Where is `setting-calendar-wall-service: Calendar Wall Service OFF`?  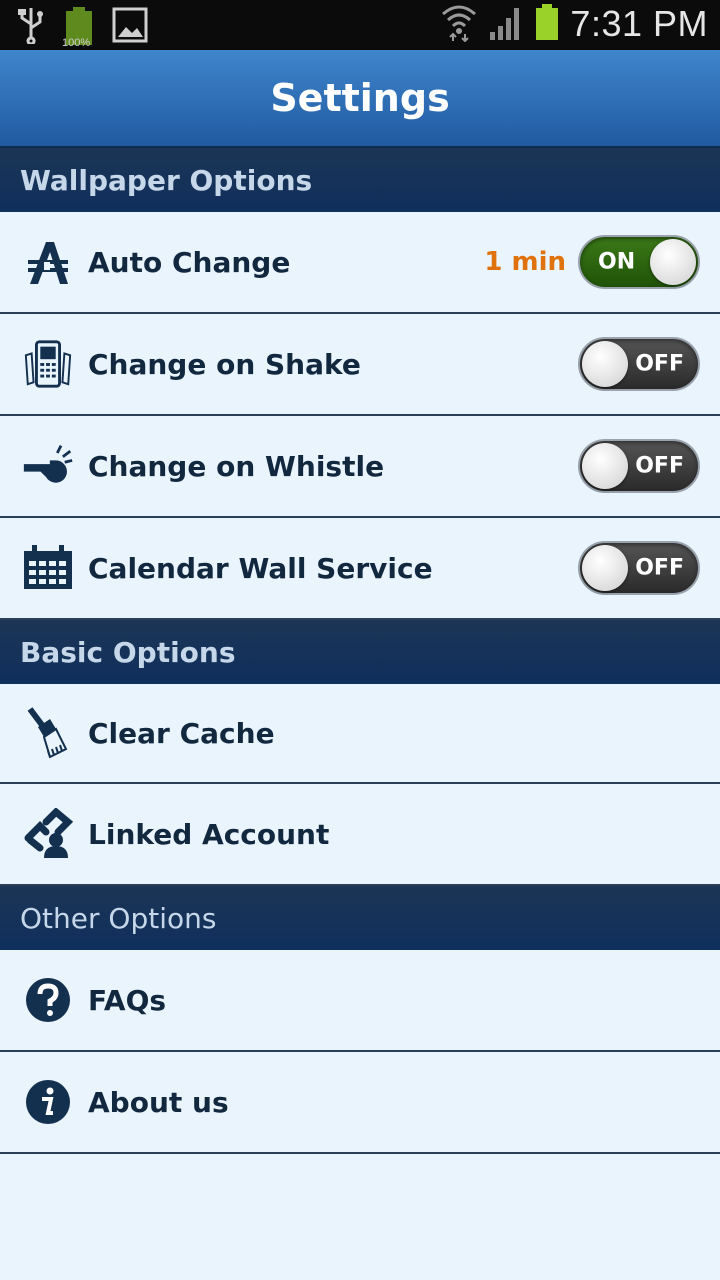 setting-calendar-wall-service: Calendar Wall Service OFF is located at coordinates (360, 569).